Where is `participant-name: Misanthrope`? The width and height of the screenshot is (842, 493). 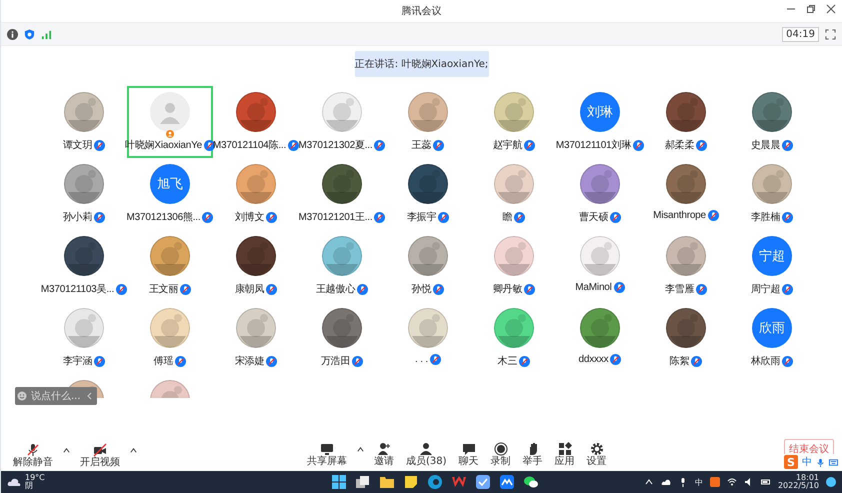
participant-name: Misanthrope is located at coordinates (679, 215).